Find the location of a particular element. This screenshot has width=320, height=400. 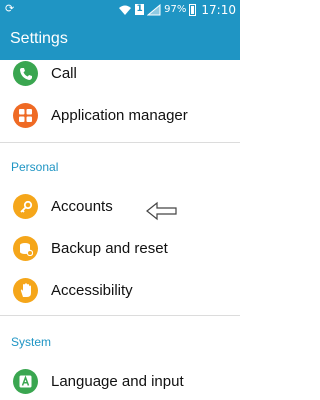

key-icon is located at coordinates (25, 206).